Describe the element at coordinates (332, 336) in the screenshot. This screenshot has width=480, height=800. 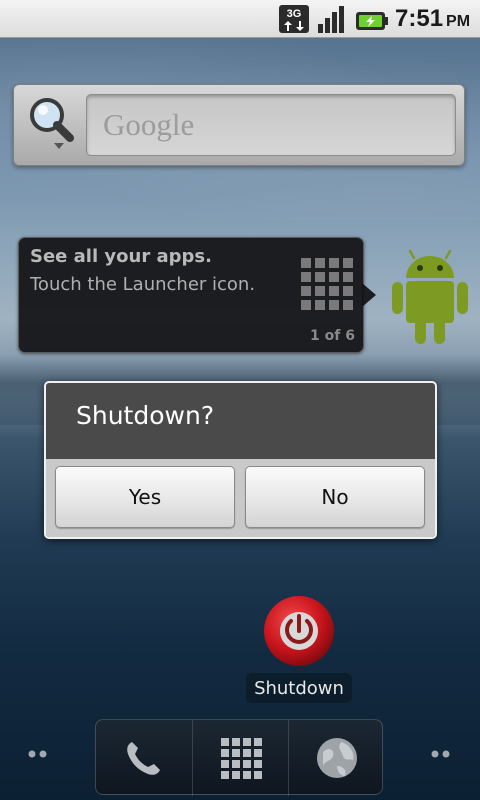
I see `tip-page-indicator: 1 of 6` at that location.